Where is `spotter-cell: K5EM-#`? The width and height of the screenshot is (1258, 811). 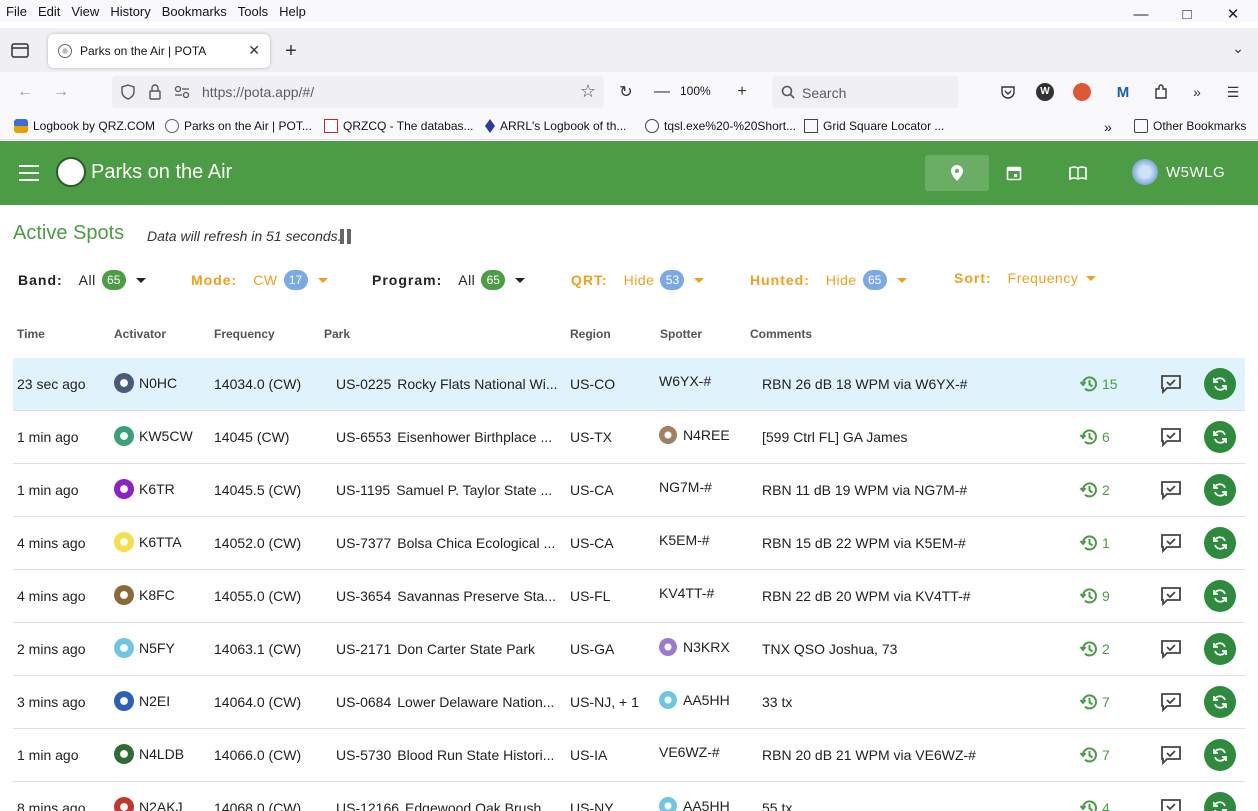
spotter-cell: K5EM-# is located at coordinates (684, 540).